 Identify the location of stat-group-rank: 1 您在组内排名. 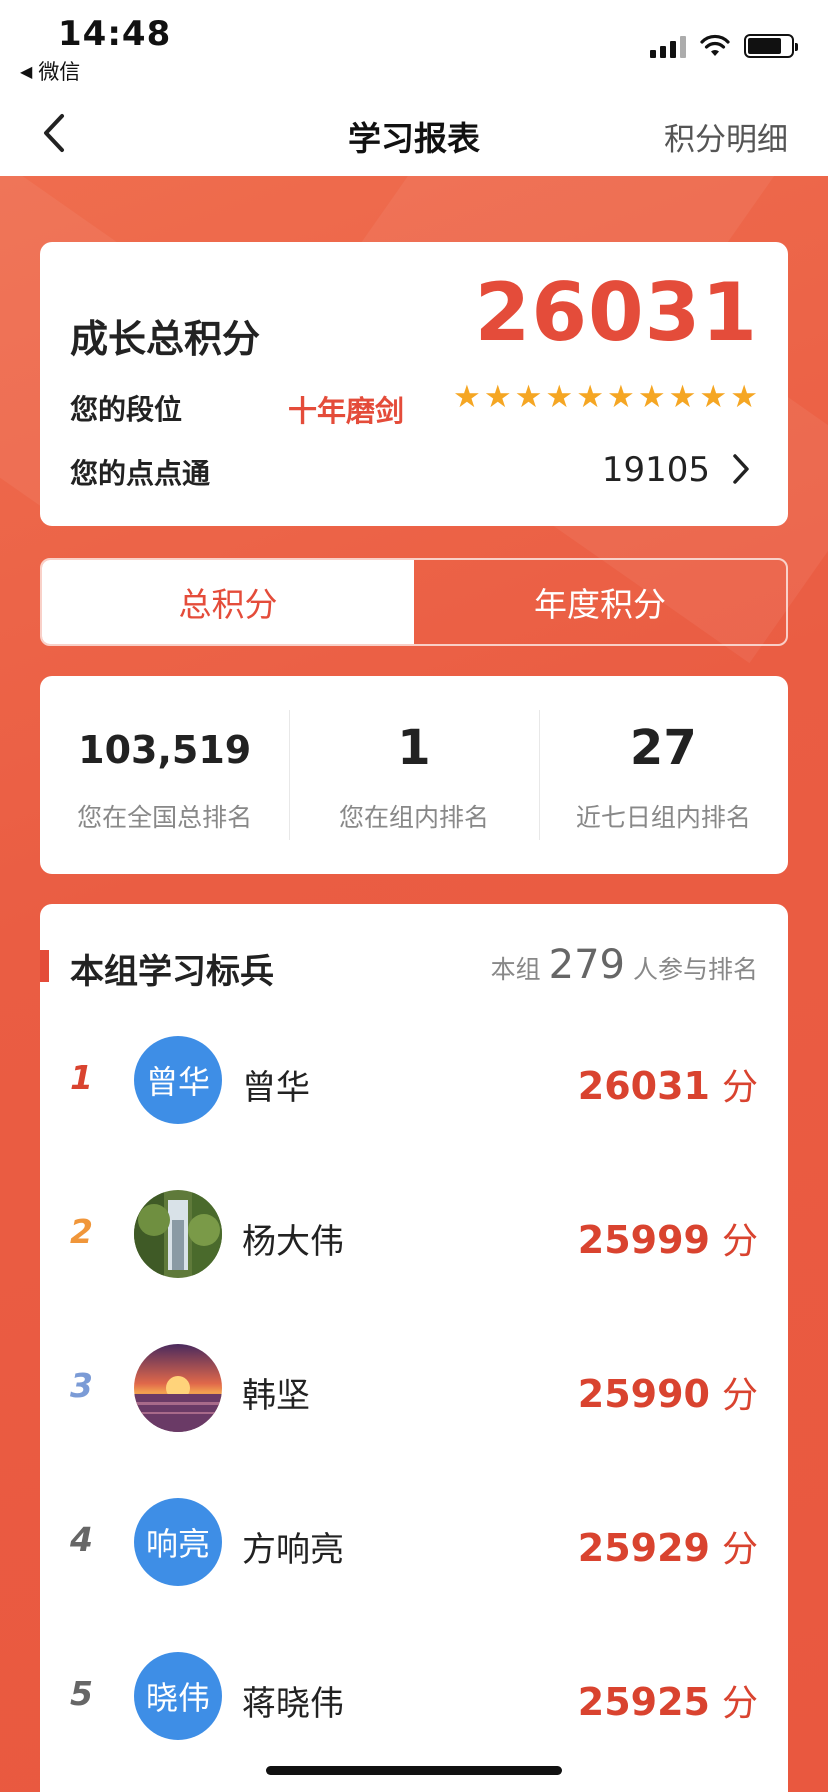
(413, 775).